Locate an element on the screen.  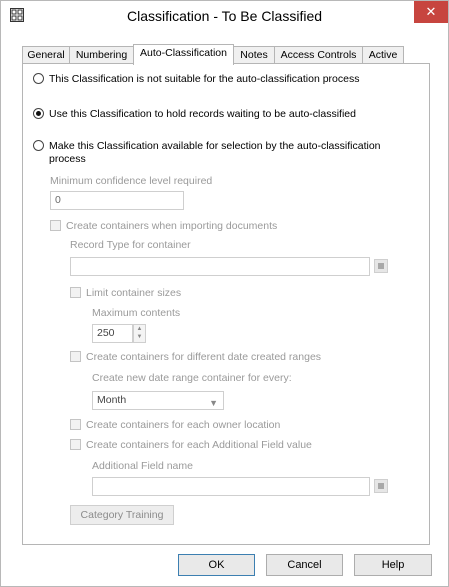
close-icon: ✕ is located at coordinates (431, 11).